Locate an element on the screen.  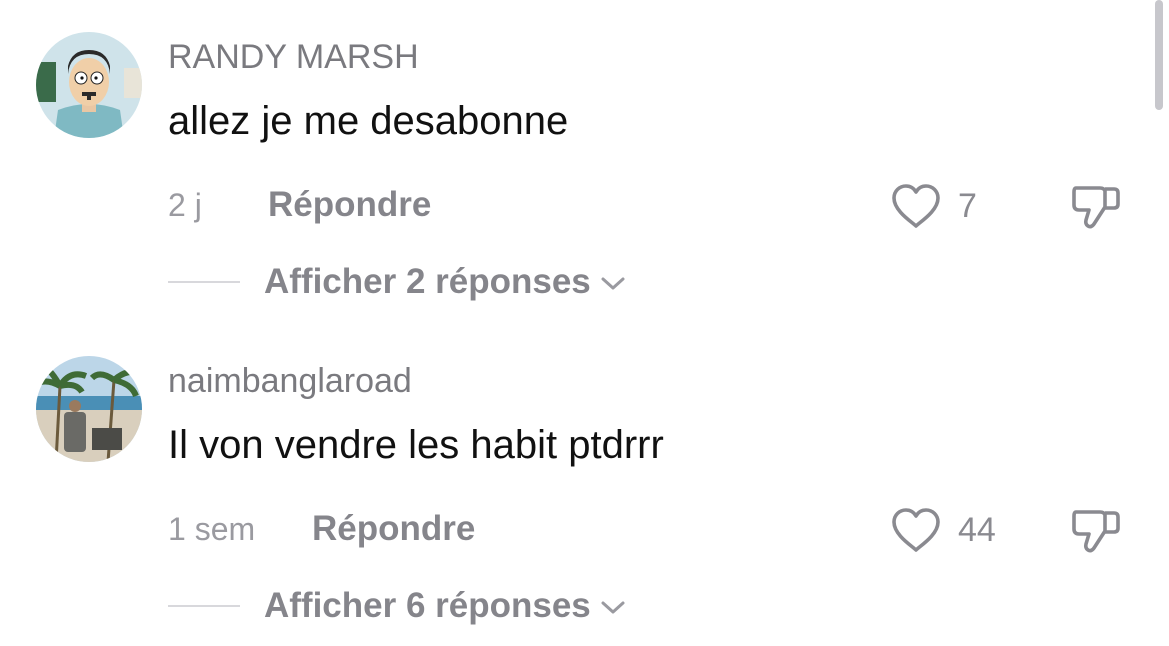
username: RANDY MARSH is located at coordinates (293, 57).